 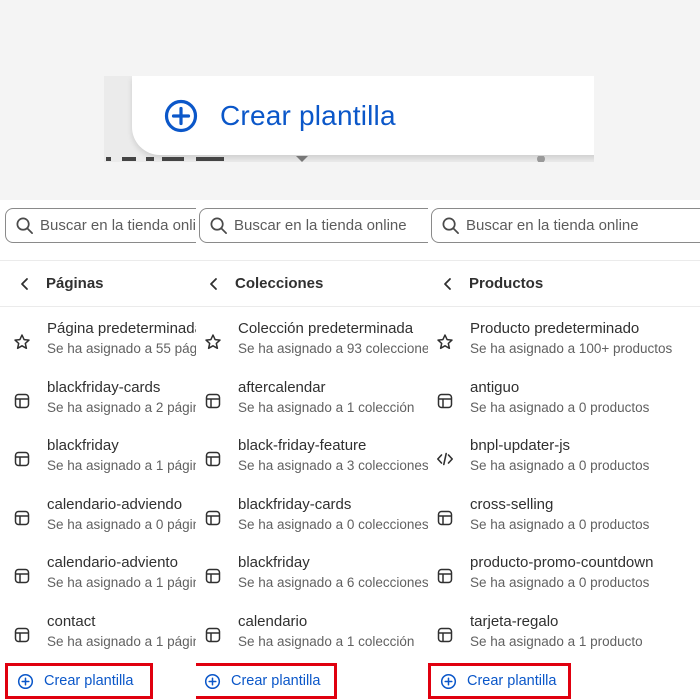 I want to click on template-assignment: Se ha asignado a 0 páginas, so click(x=121, y=524).